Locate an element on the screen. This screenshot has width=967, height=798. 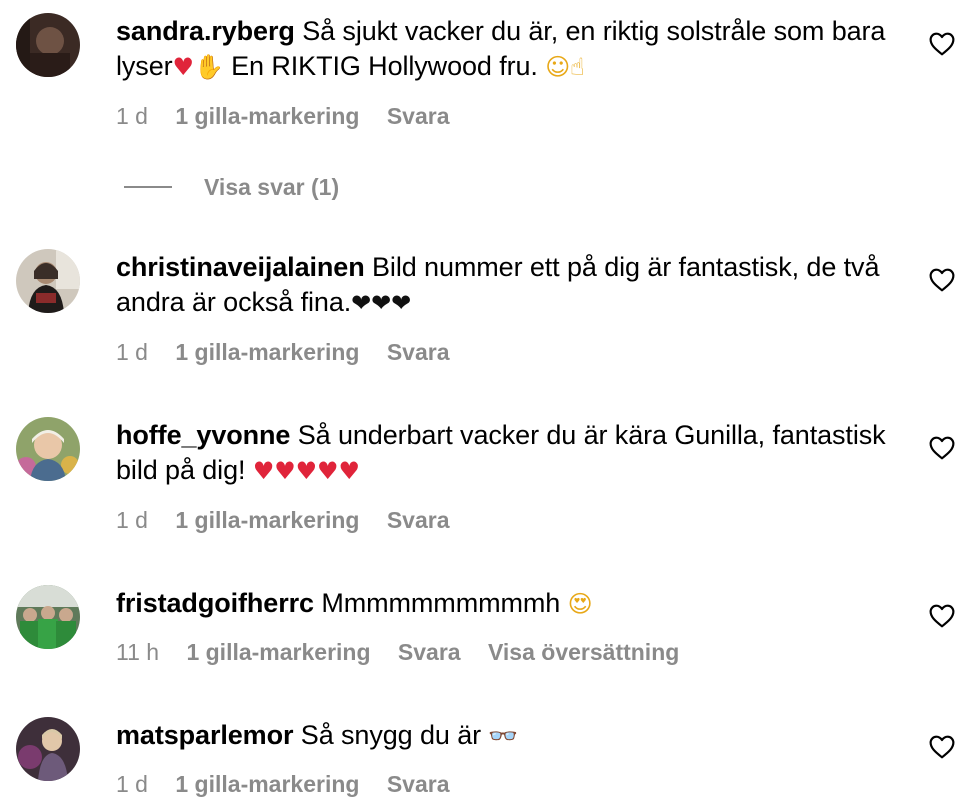
comment-time: 11 h is located at coordinates (138, 652).